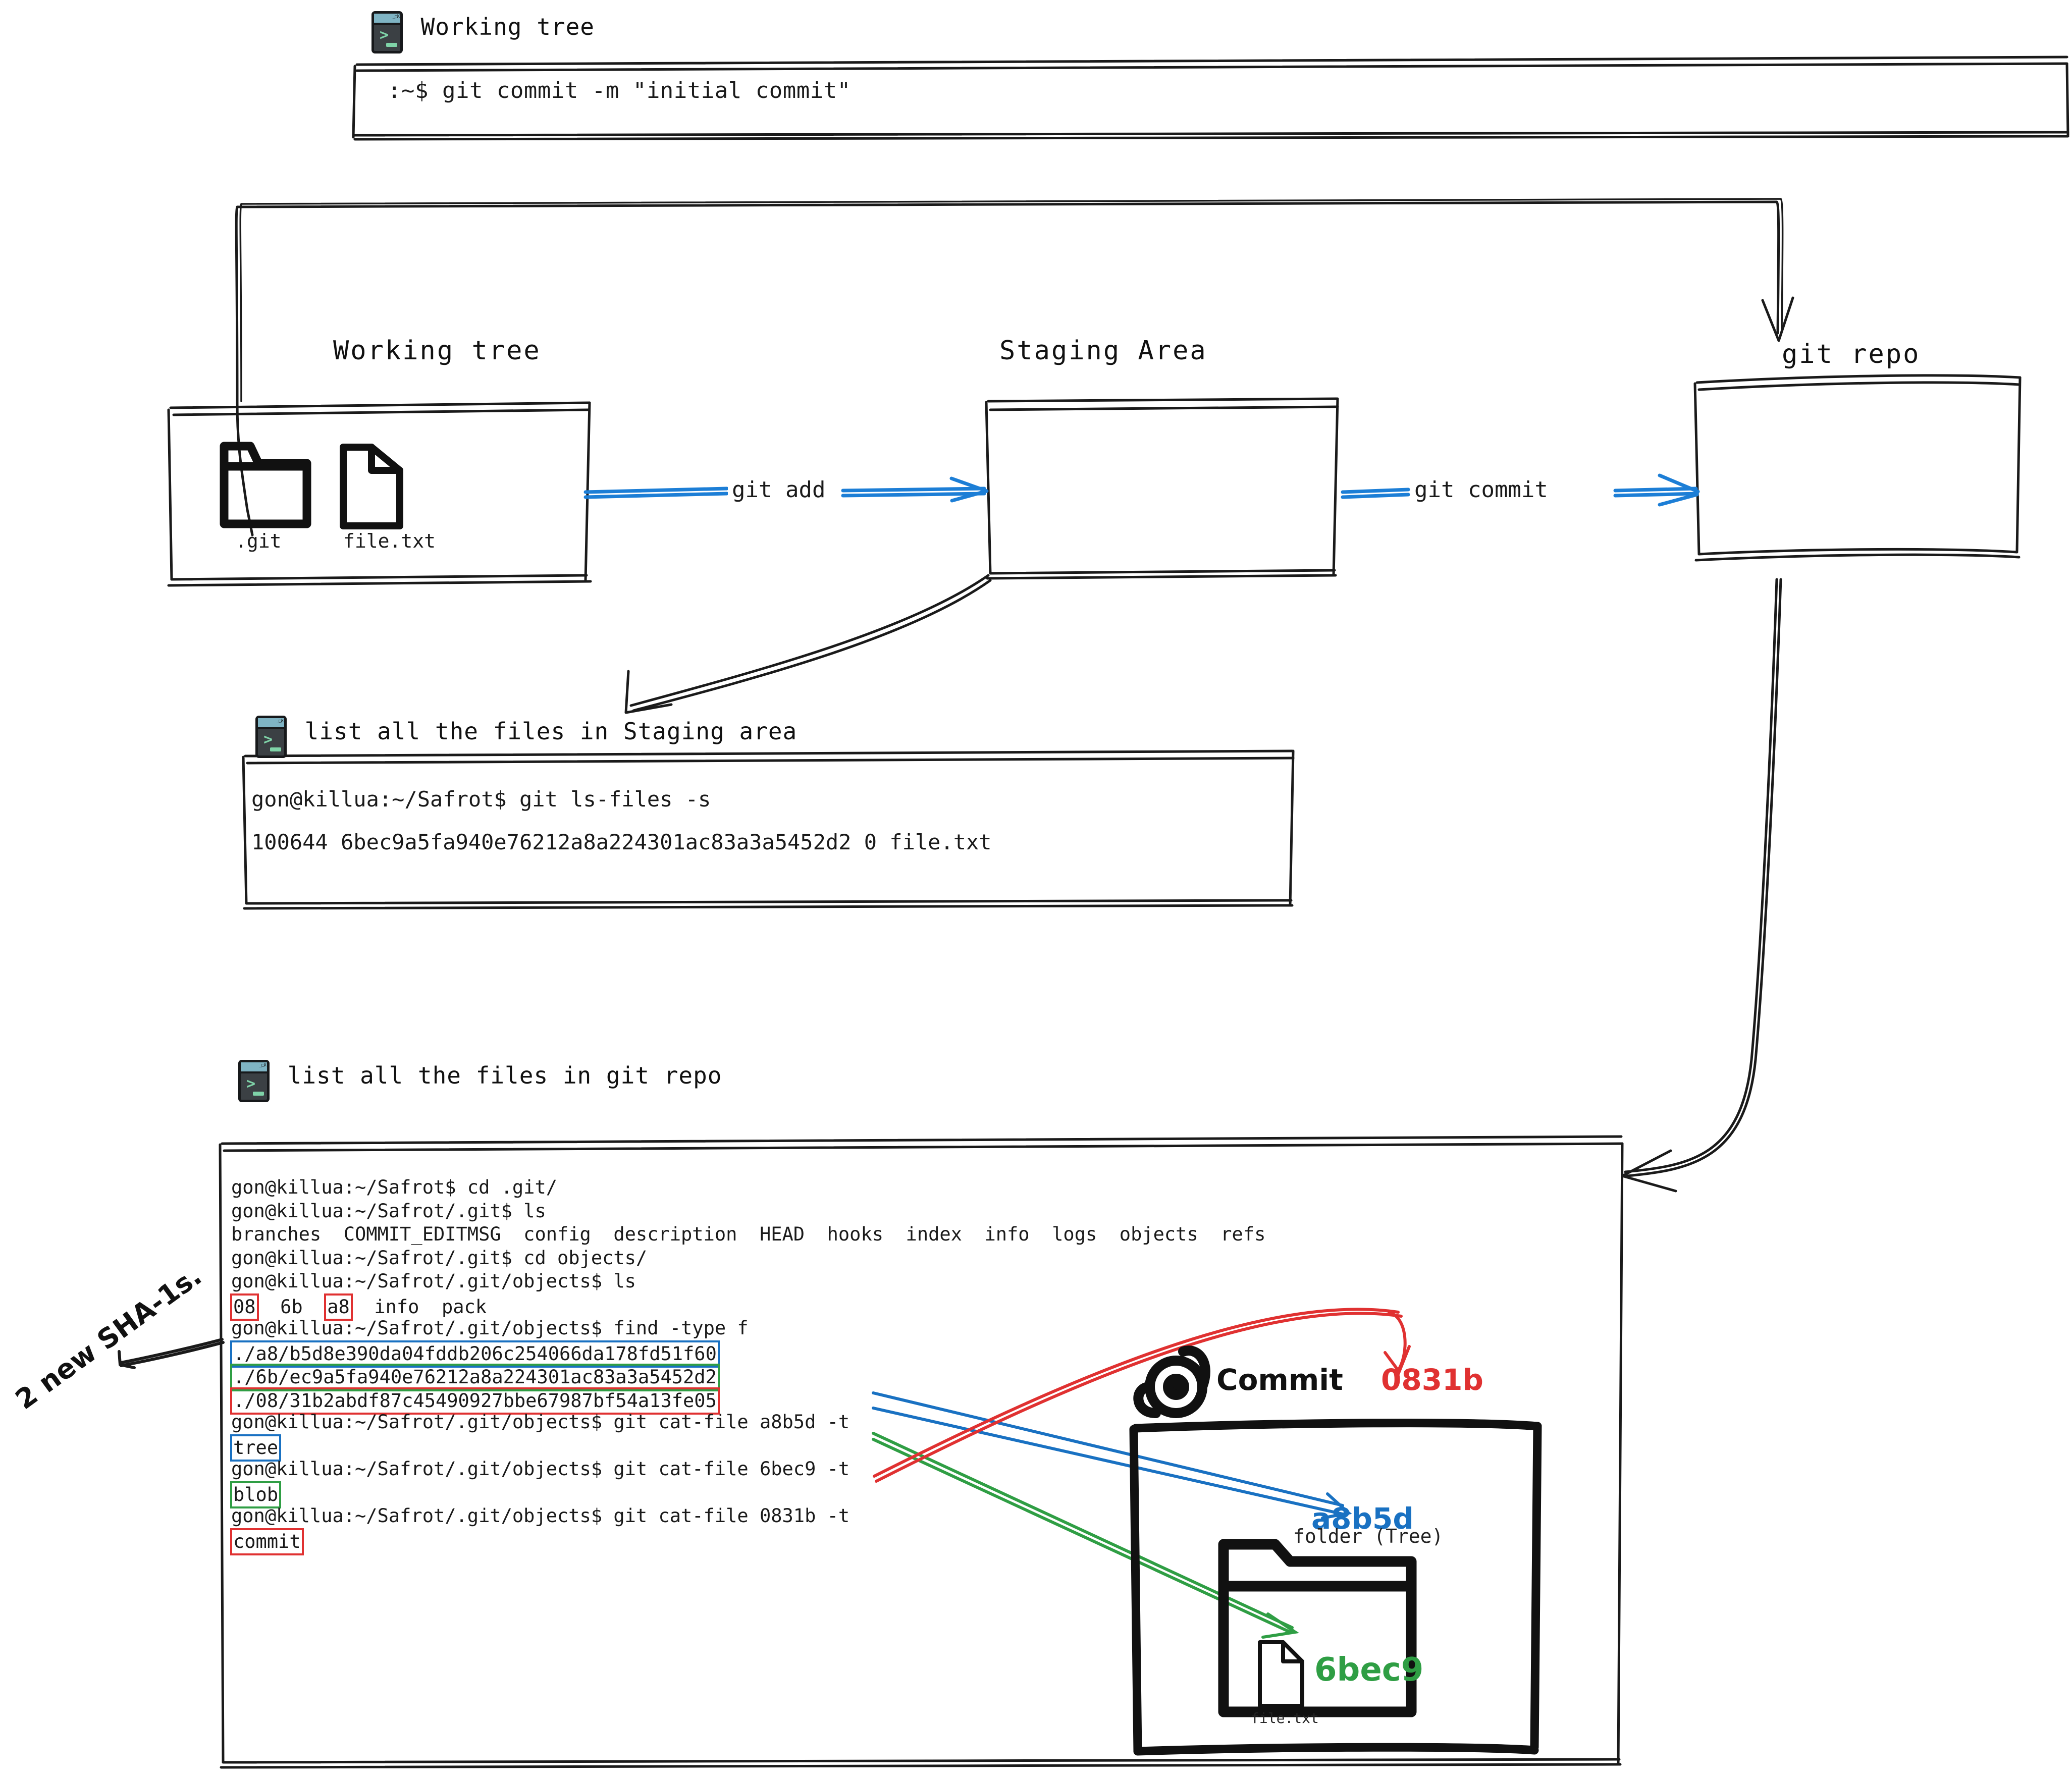  I want to click on git-folder-caption: .git, so click(258, 541).